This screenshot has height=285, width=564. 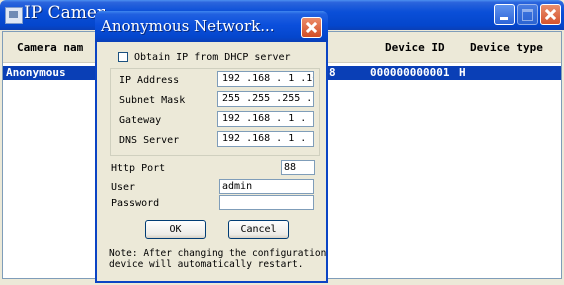 I want to click on ip-address-field: 192 .168 . 1 .100, so click(x=265, y=79).